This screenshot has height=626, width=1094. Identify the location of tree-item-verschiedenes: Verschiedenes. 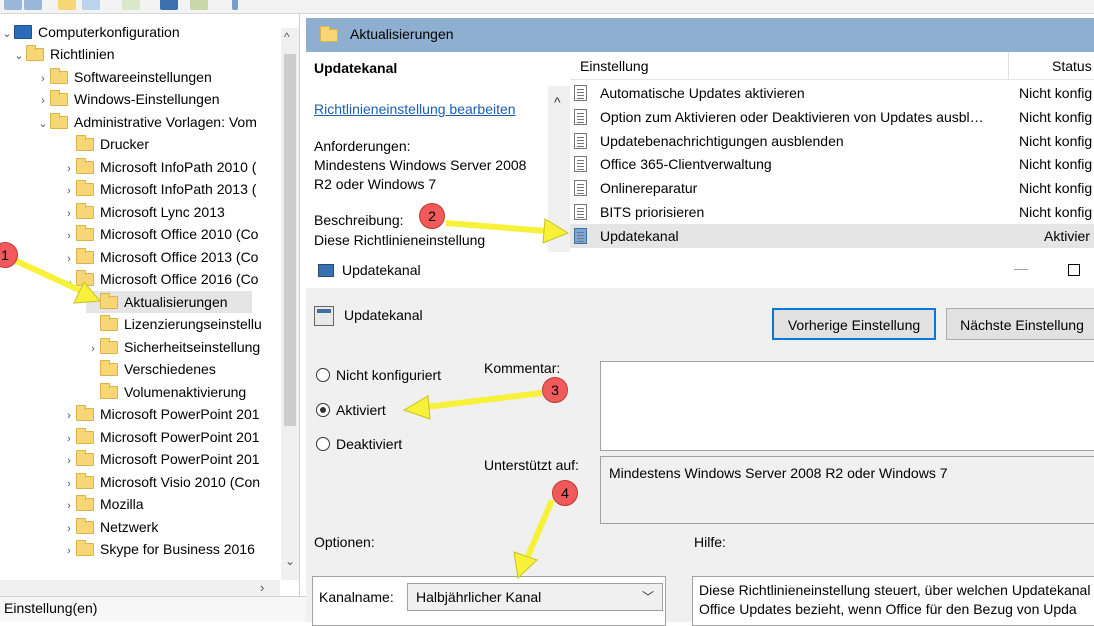
(151, 369).